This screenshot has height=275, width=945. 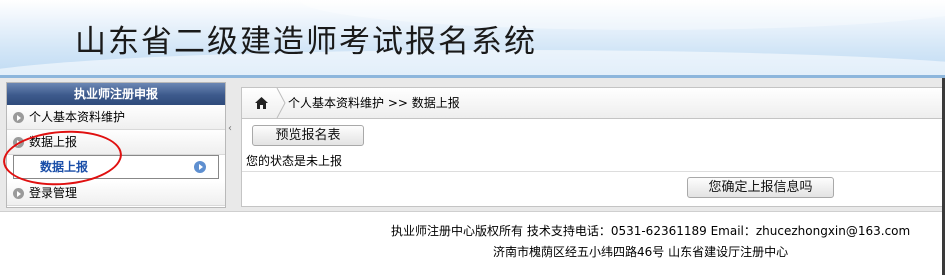 I want to click on home-button, so click(x=261, y=103).